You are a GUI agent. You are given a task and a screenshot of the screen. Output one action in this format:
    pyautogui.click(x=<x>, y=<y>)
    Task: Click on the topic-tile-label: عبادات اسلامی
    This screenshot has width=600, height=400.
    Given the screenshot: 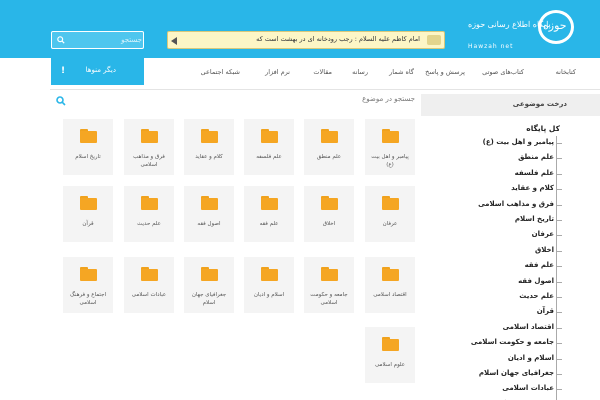 What is the action you would take?
    pyautogui.click(x=149, y=295)
    